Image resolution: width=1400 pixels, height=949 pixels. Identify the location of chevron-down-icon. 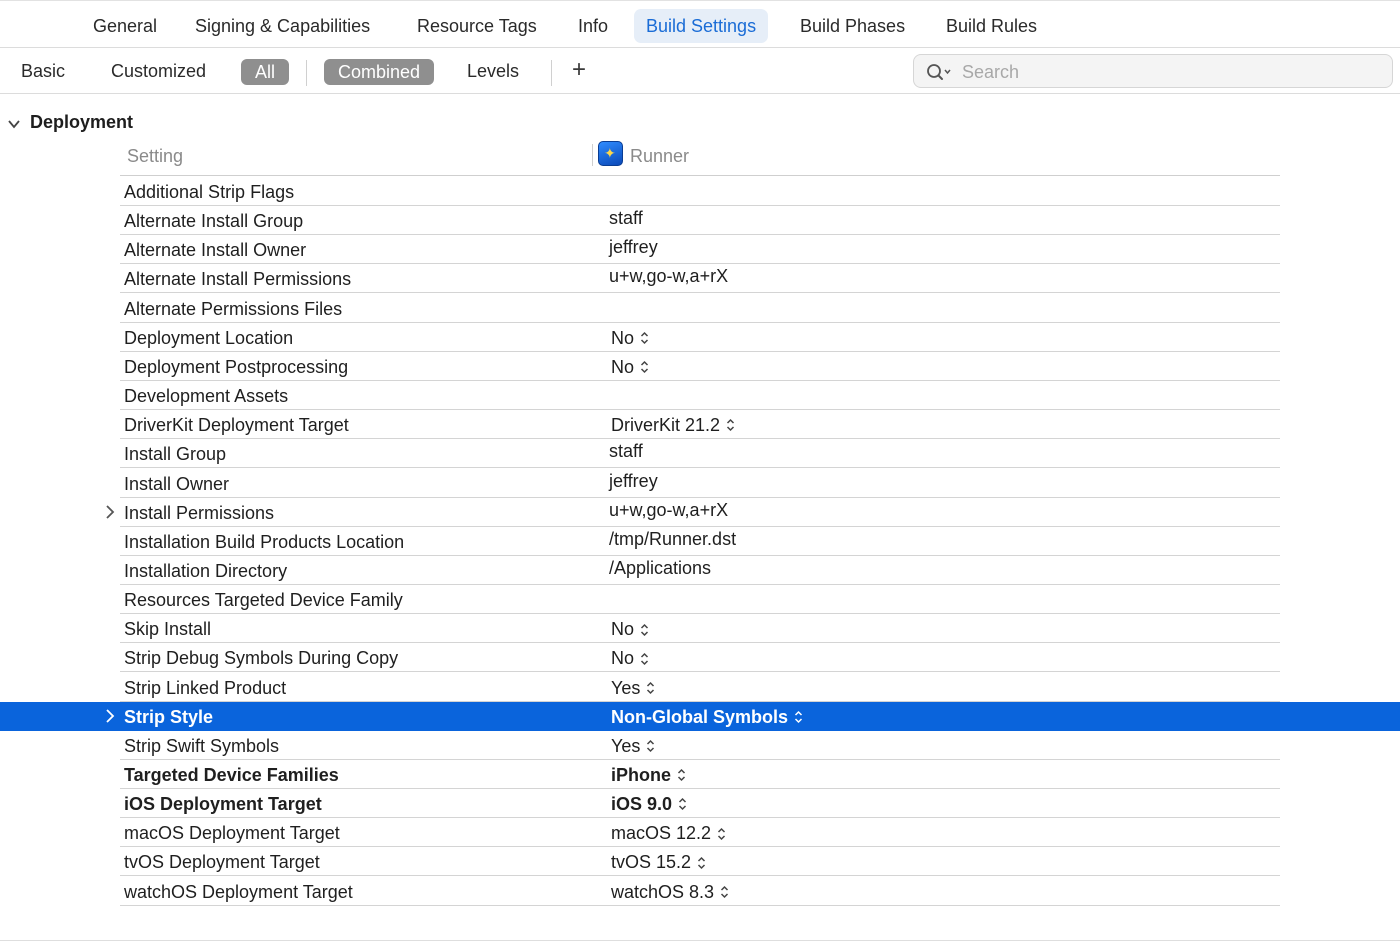
(14, 125).